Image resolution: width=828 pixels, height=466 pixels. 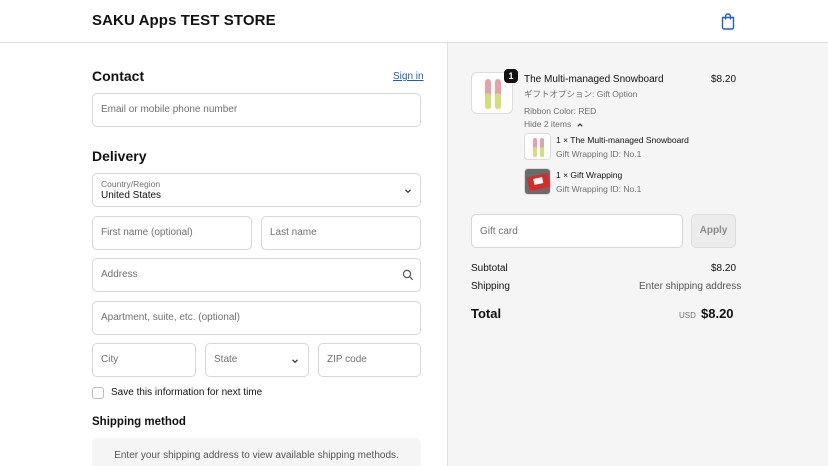 I want to click on total-value: $8.20, so click(x=717, y=313).